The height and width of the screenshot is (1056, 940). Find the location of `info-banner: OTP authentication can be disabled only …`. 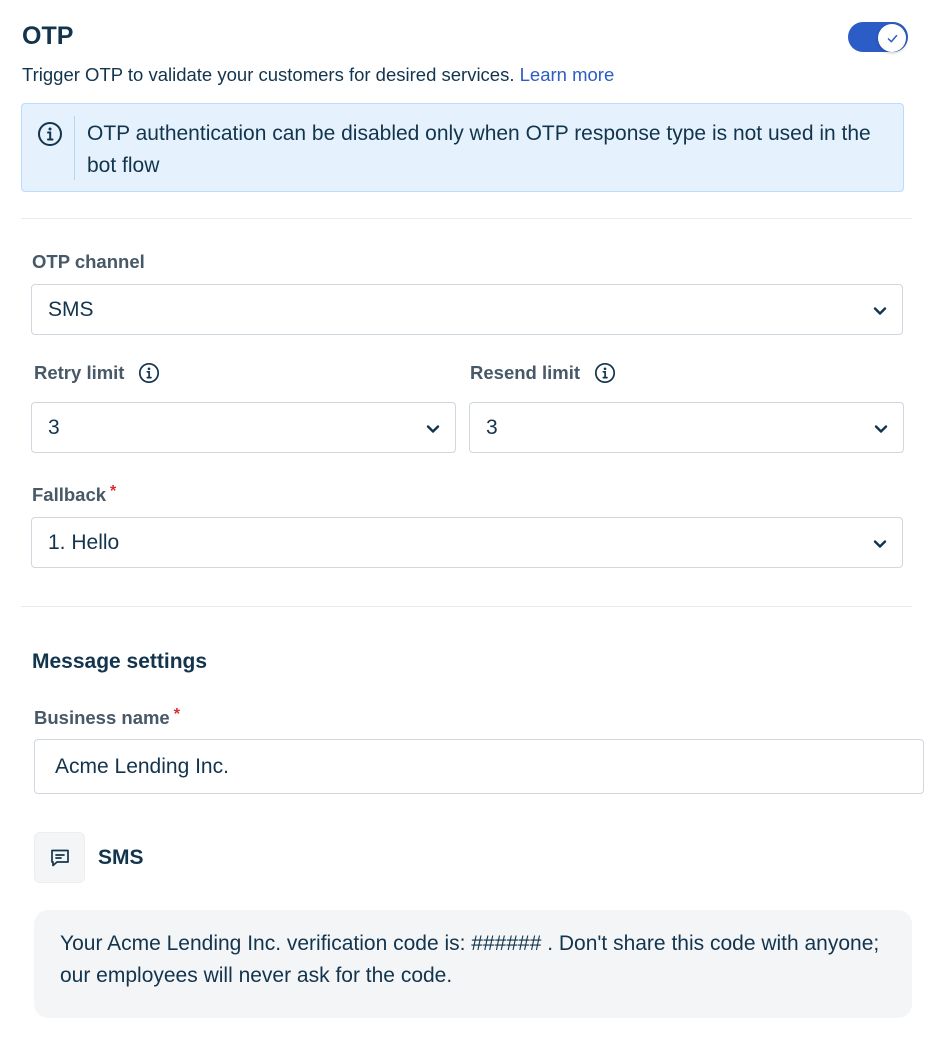

info-banner: OTP authentication can be disabled only … is located at coordinates (462, 147).